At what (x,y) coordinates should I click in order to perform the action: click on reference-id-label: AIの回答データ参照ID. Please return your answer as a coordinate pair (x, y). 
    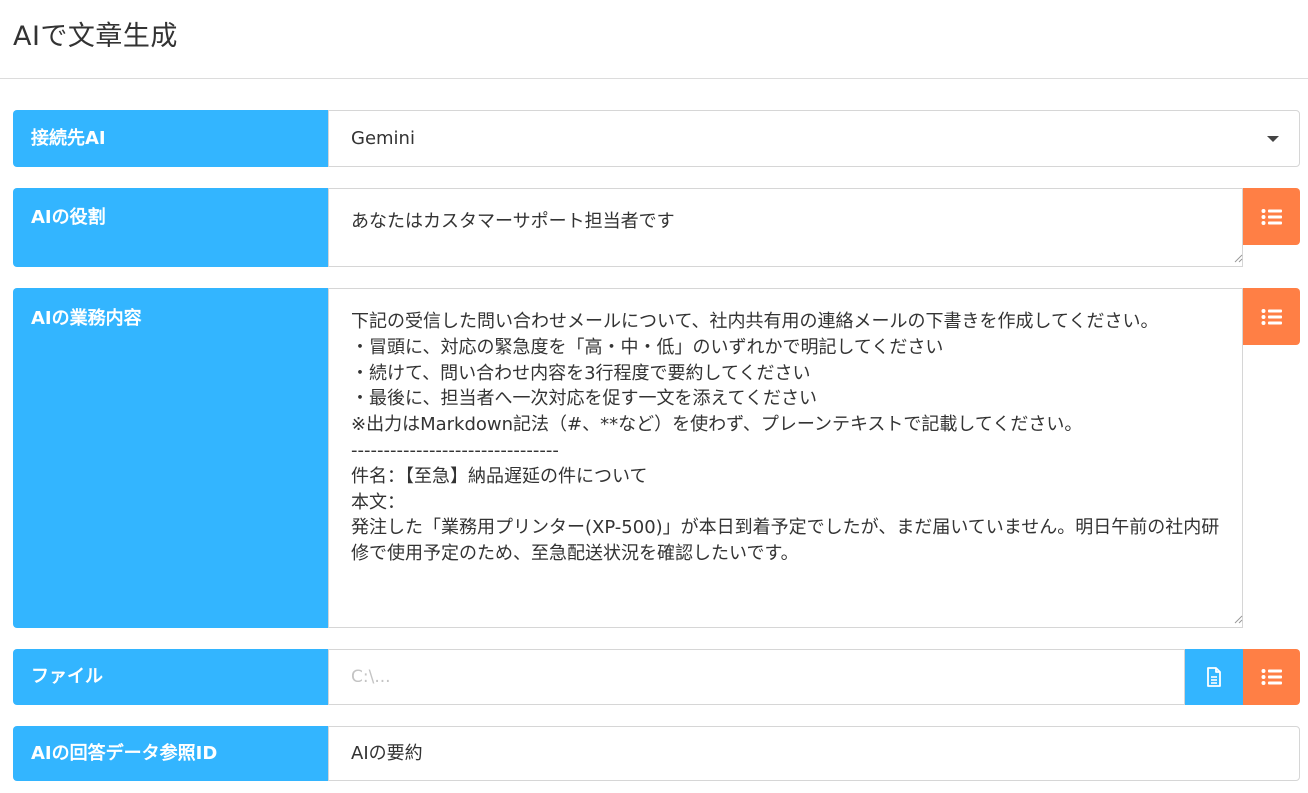
    Looking at the image, I should click on (170, 753).